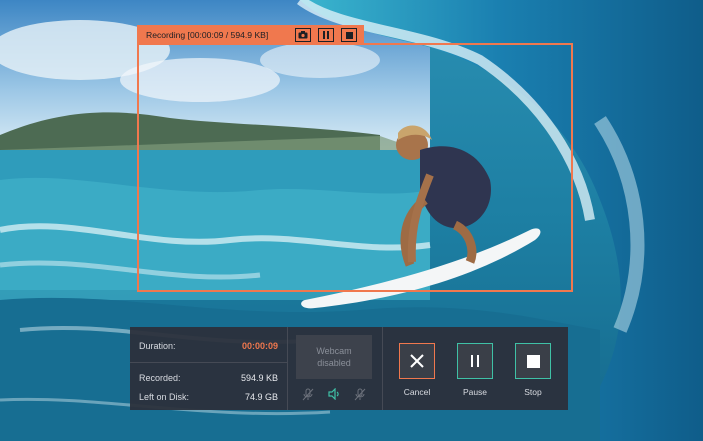 Image resolution: width=703 pixels, height=441 pixels. I want to click on camera-icon, so click(303, 35).